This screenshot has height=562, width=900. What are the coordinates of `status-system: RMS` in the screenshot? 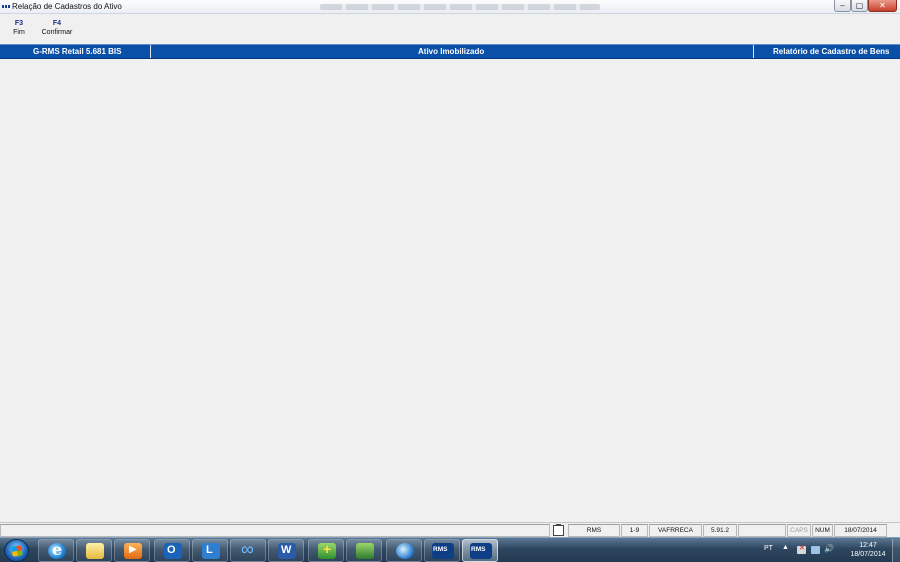 It's located at (594, 530).